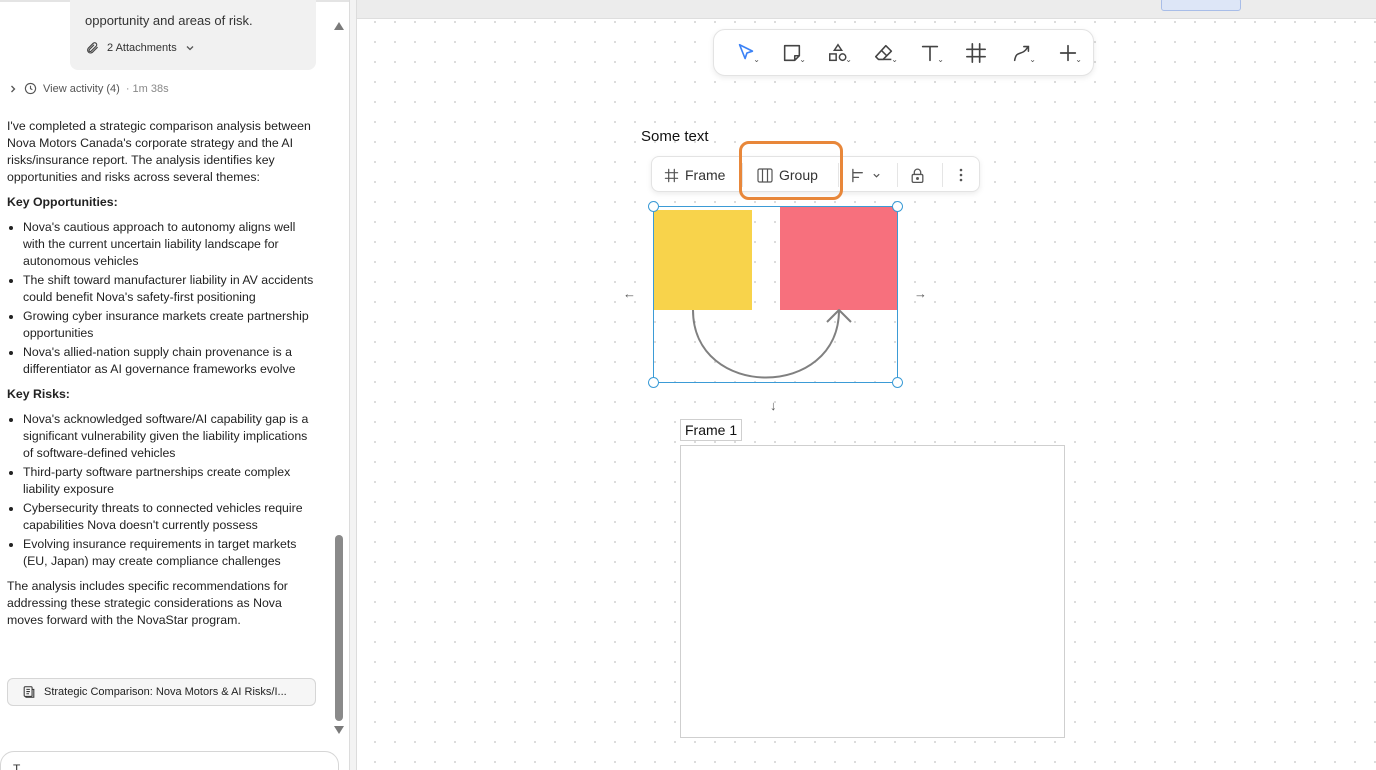 Image resolution: width=1376 pixels, height=770 pixels. Describe the element at coordinates (353, 385) in the screenshot. I see `panel-divider` at that location.